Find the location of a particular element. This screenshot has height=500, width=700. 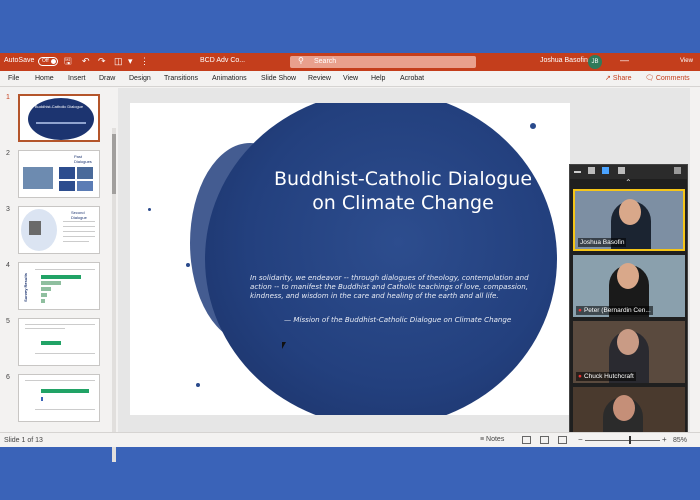

tab-file: File is located at coordinates (13, 78).